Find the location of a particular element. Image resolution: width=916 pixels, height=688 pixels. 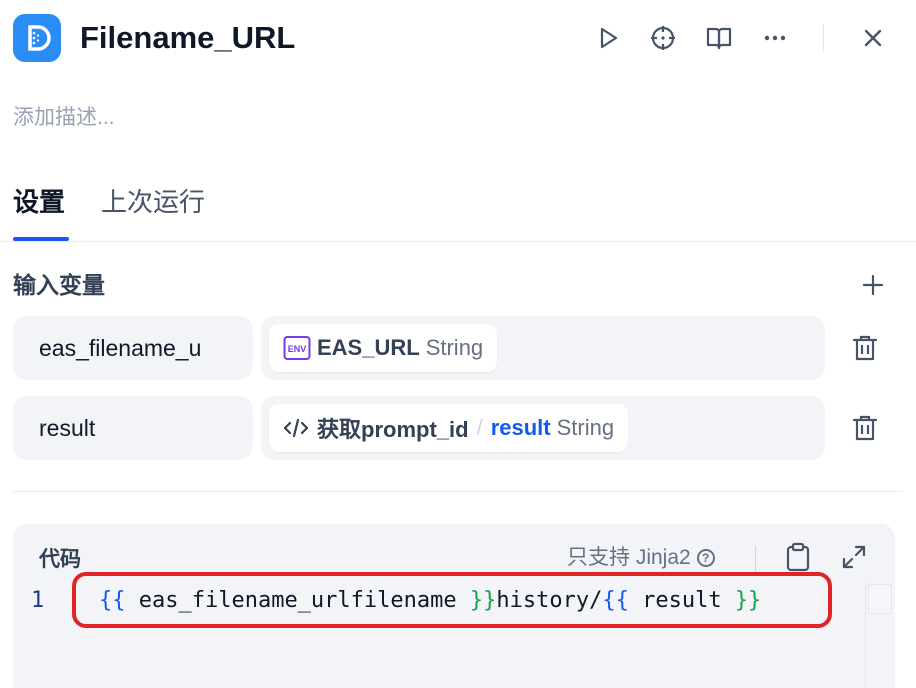

clipboard-icon is located at coordinates (798, 557).